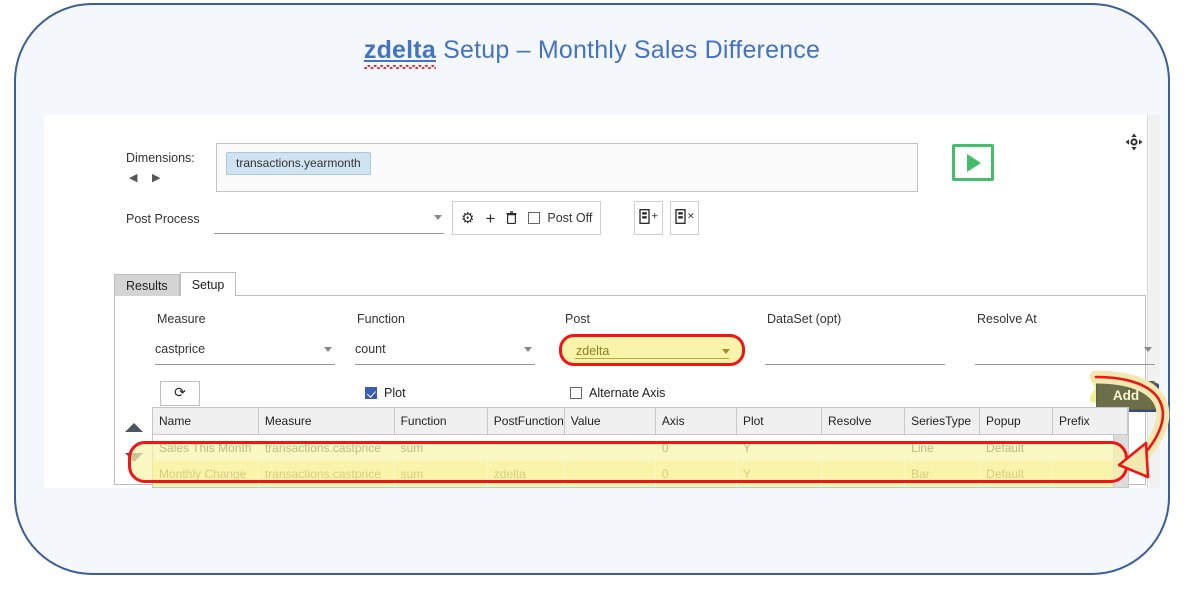  I want to click on post-value: zdelta, so click(593, 351).